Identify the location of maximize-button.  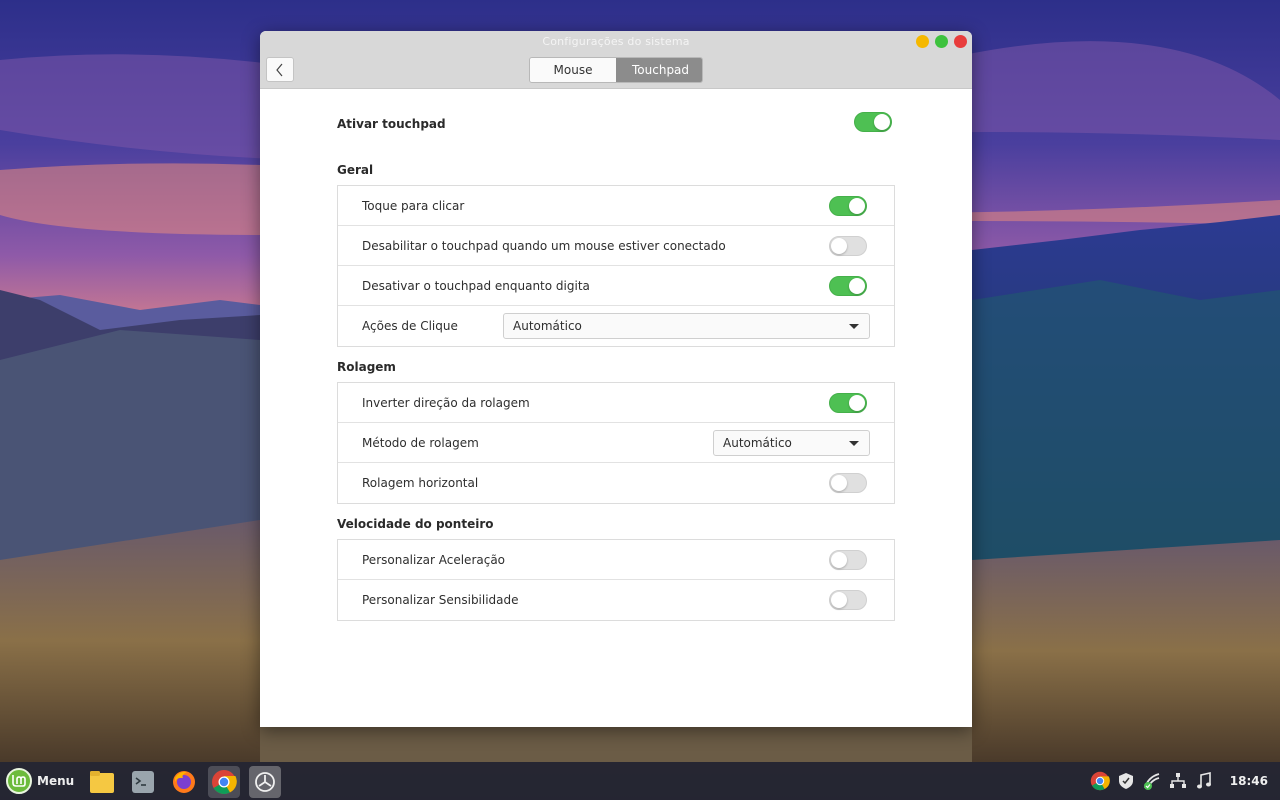
(941, 41).